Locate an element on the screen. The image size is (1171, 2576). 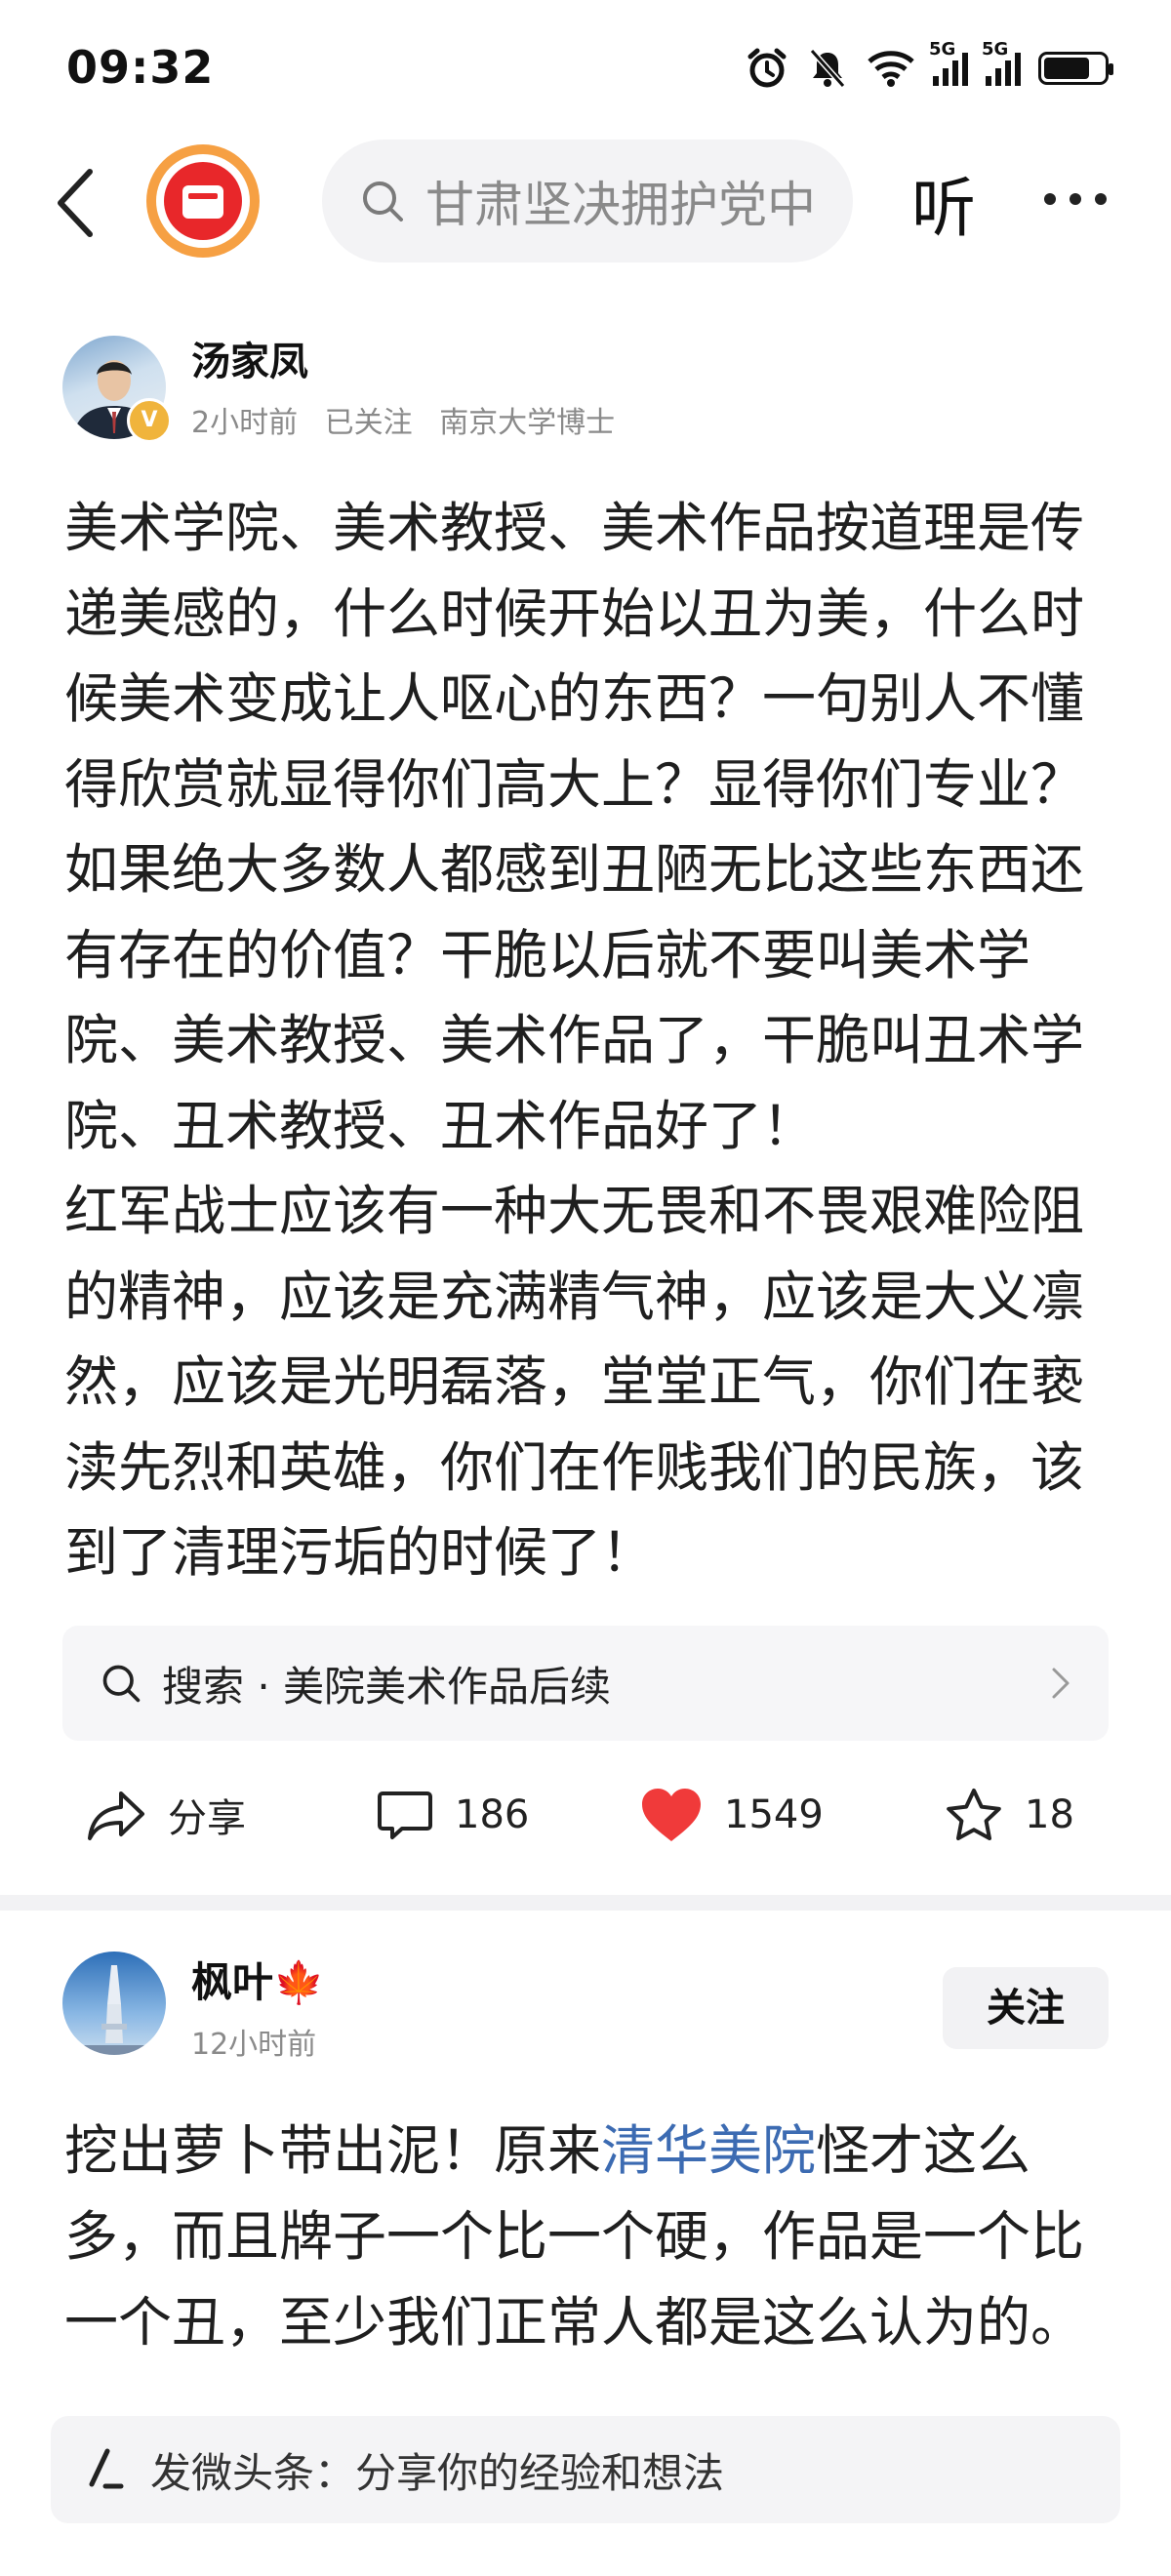
chevron-right-icon is located at coordinates (1061, 1683).